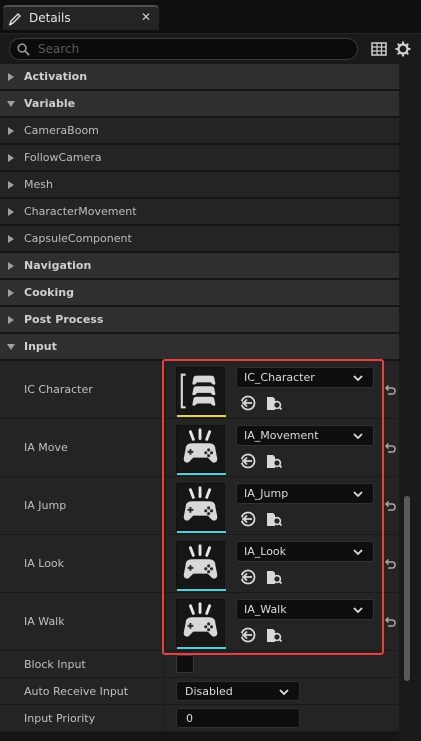 The height and width of the screenshot is (741, 421). Describe the element at coordinates (199, 104) in the screenshot. I see `category-variable: Variable` at that location.